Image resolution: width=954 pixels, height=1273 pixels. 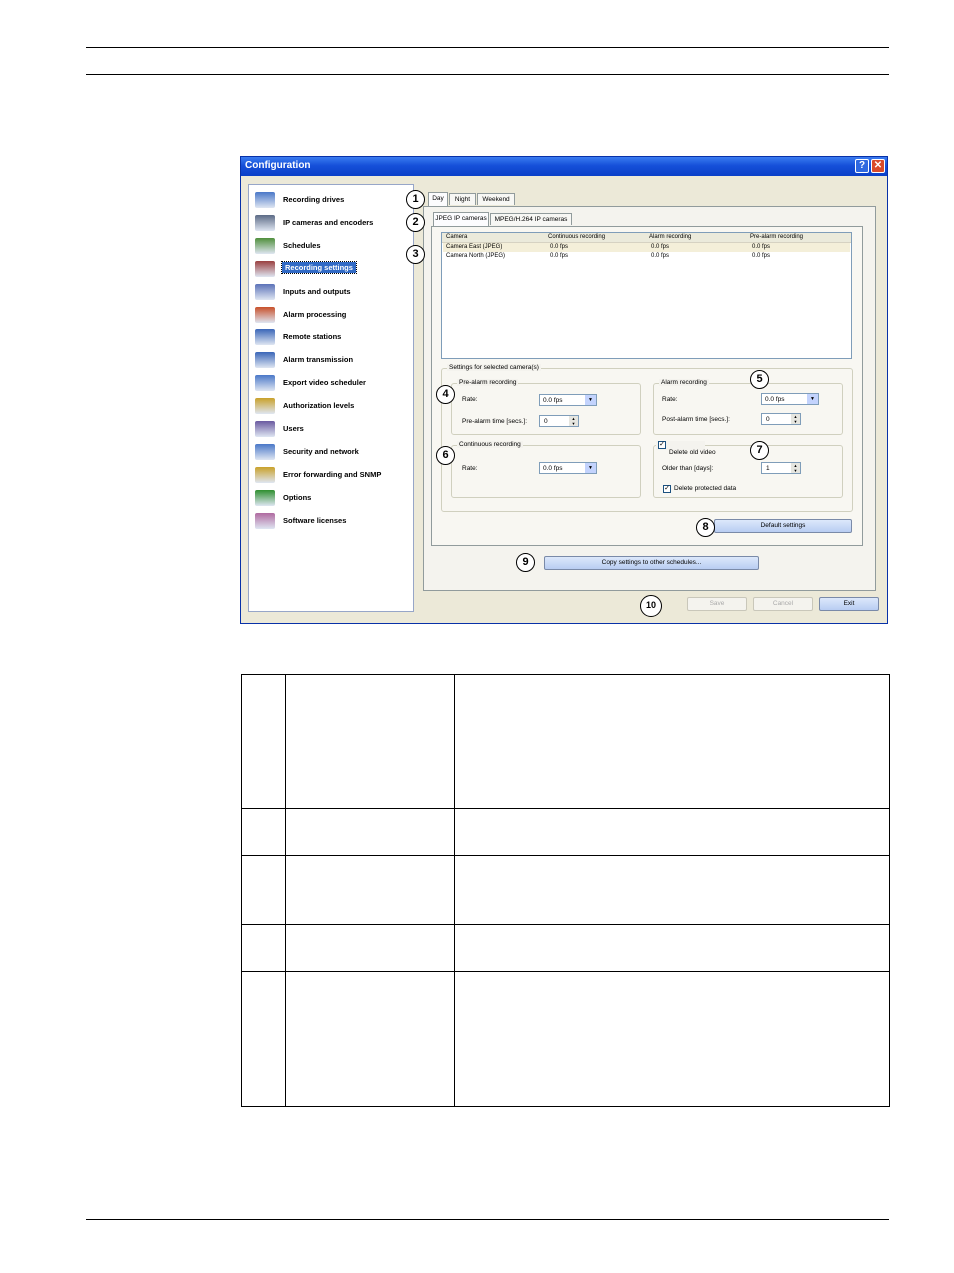 What do you see at coordinates (415, 254) in the screenshot?
I see `callout-3: 3` at bounding box center [415, 254].